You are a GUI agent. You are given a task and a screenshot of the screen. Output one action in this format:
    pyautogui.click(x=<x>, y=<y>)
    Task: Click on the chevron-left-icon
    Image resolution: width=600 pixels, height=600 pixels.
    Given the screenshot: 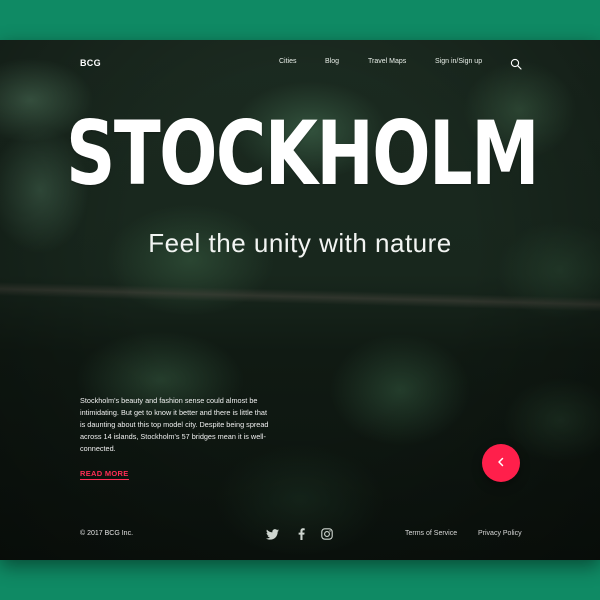 What is the action you would take?
    pyautogui.click(x=501, y=463)
    